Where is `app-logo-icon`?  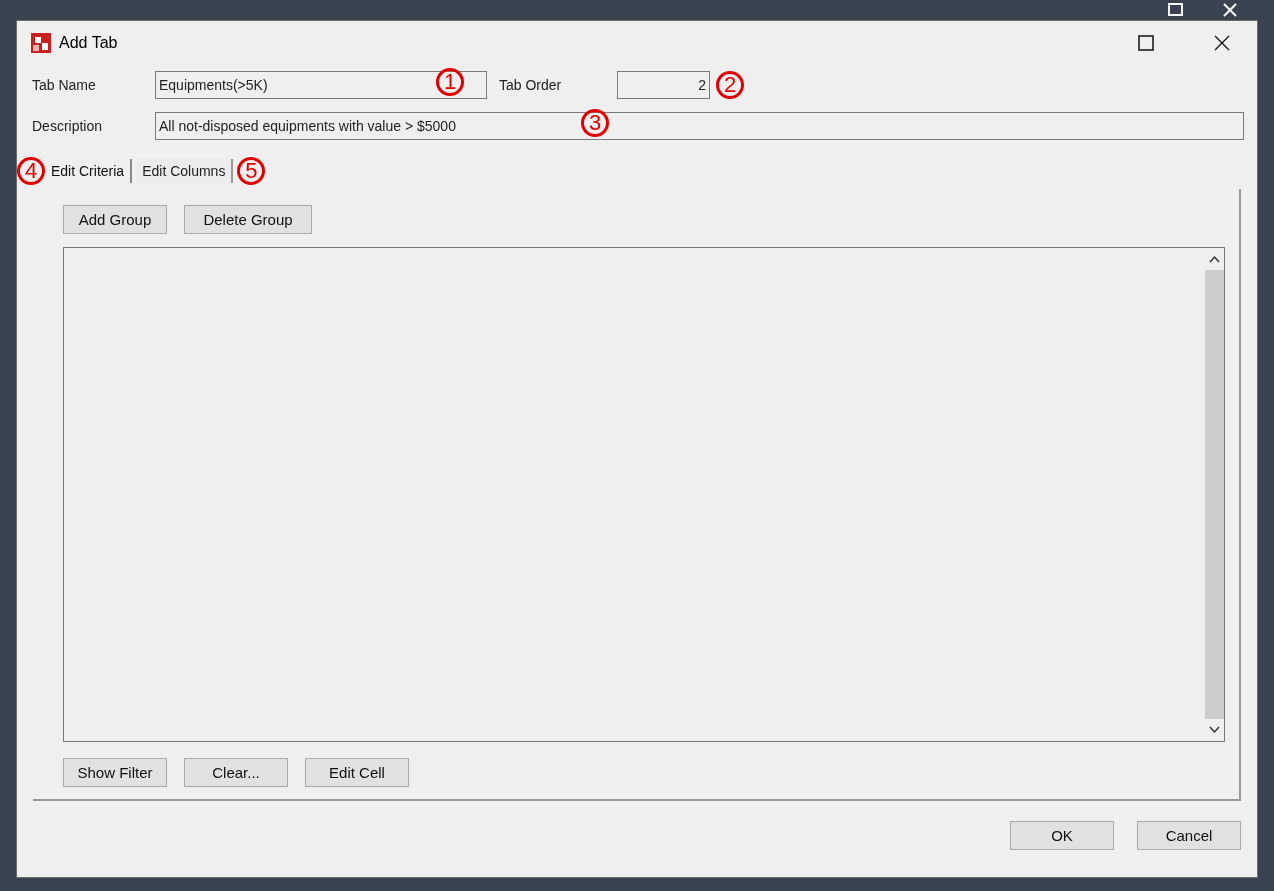
app-logo-icon is located at coordinates (41, 43).